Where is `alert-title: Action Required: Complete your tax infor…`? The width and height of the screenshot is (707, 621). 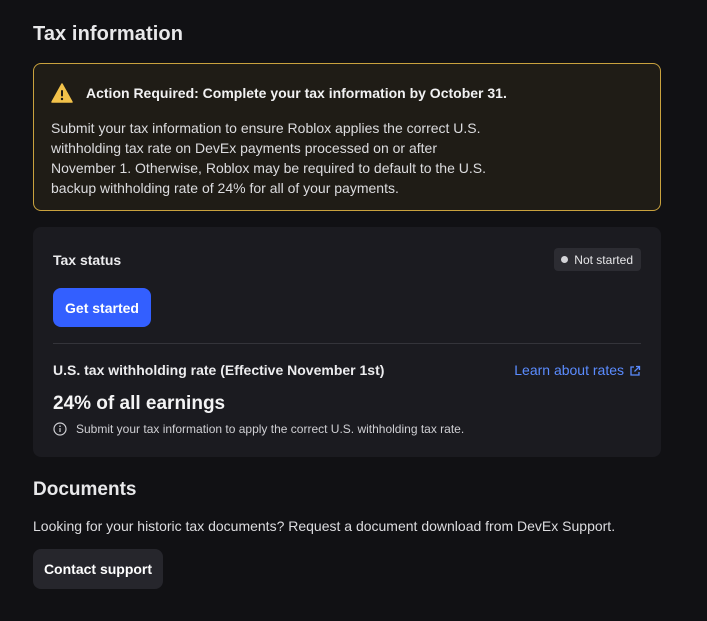 alert-title: Action Required: Complete your tax infor… is located at coordinates (296, 93).